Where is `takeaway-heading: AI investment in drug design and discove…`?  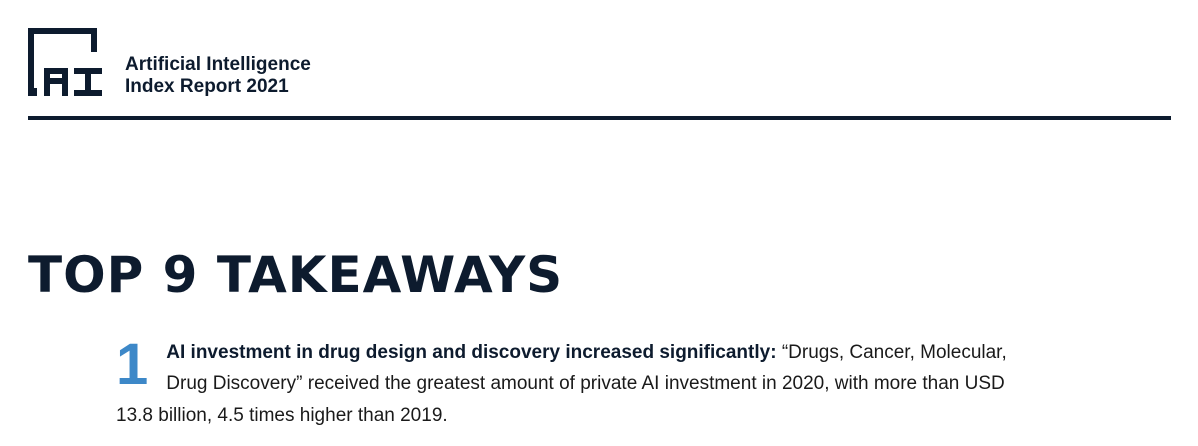
takeaway-heading: AI investment in drug design and discove… is located at coordinates (471, 352).